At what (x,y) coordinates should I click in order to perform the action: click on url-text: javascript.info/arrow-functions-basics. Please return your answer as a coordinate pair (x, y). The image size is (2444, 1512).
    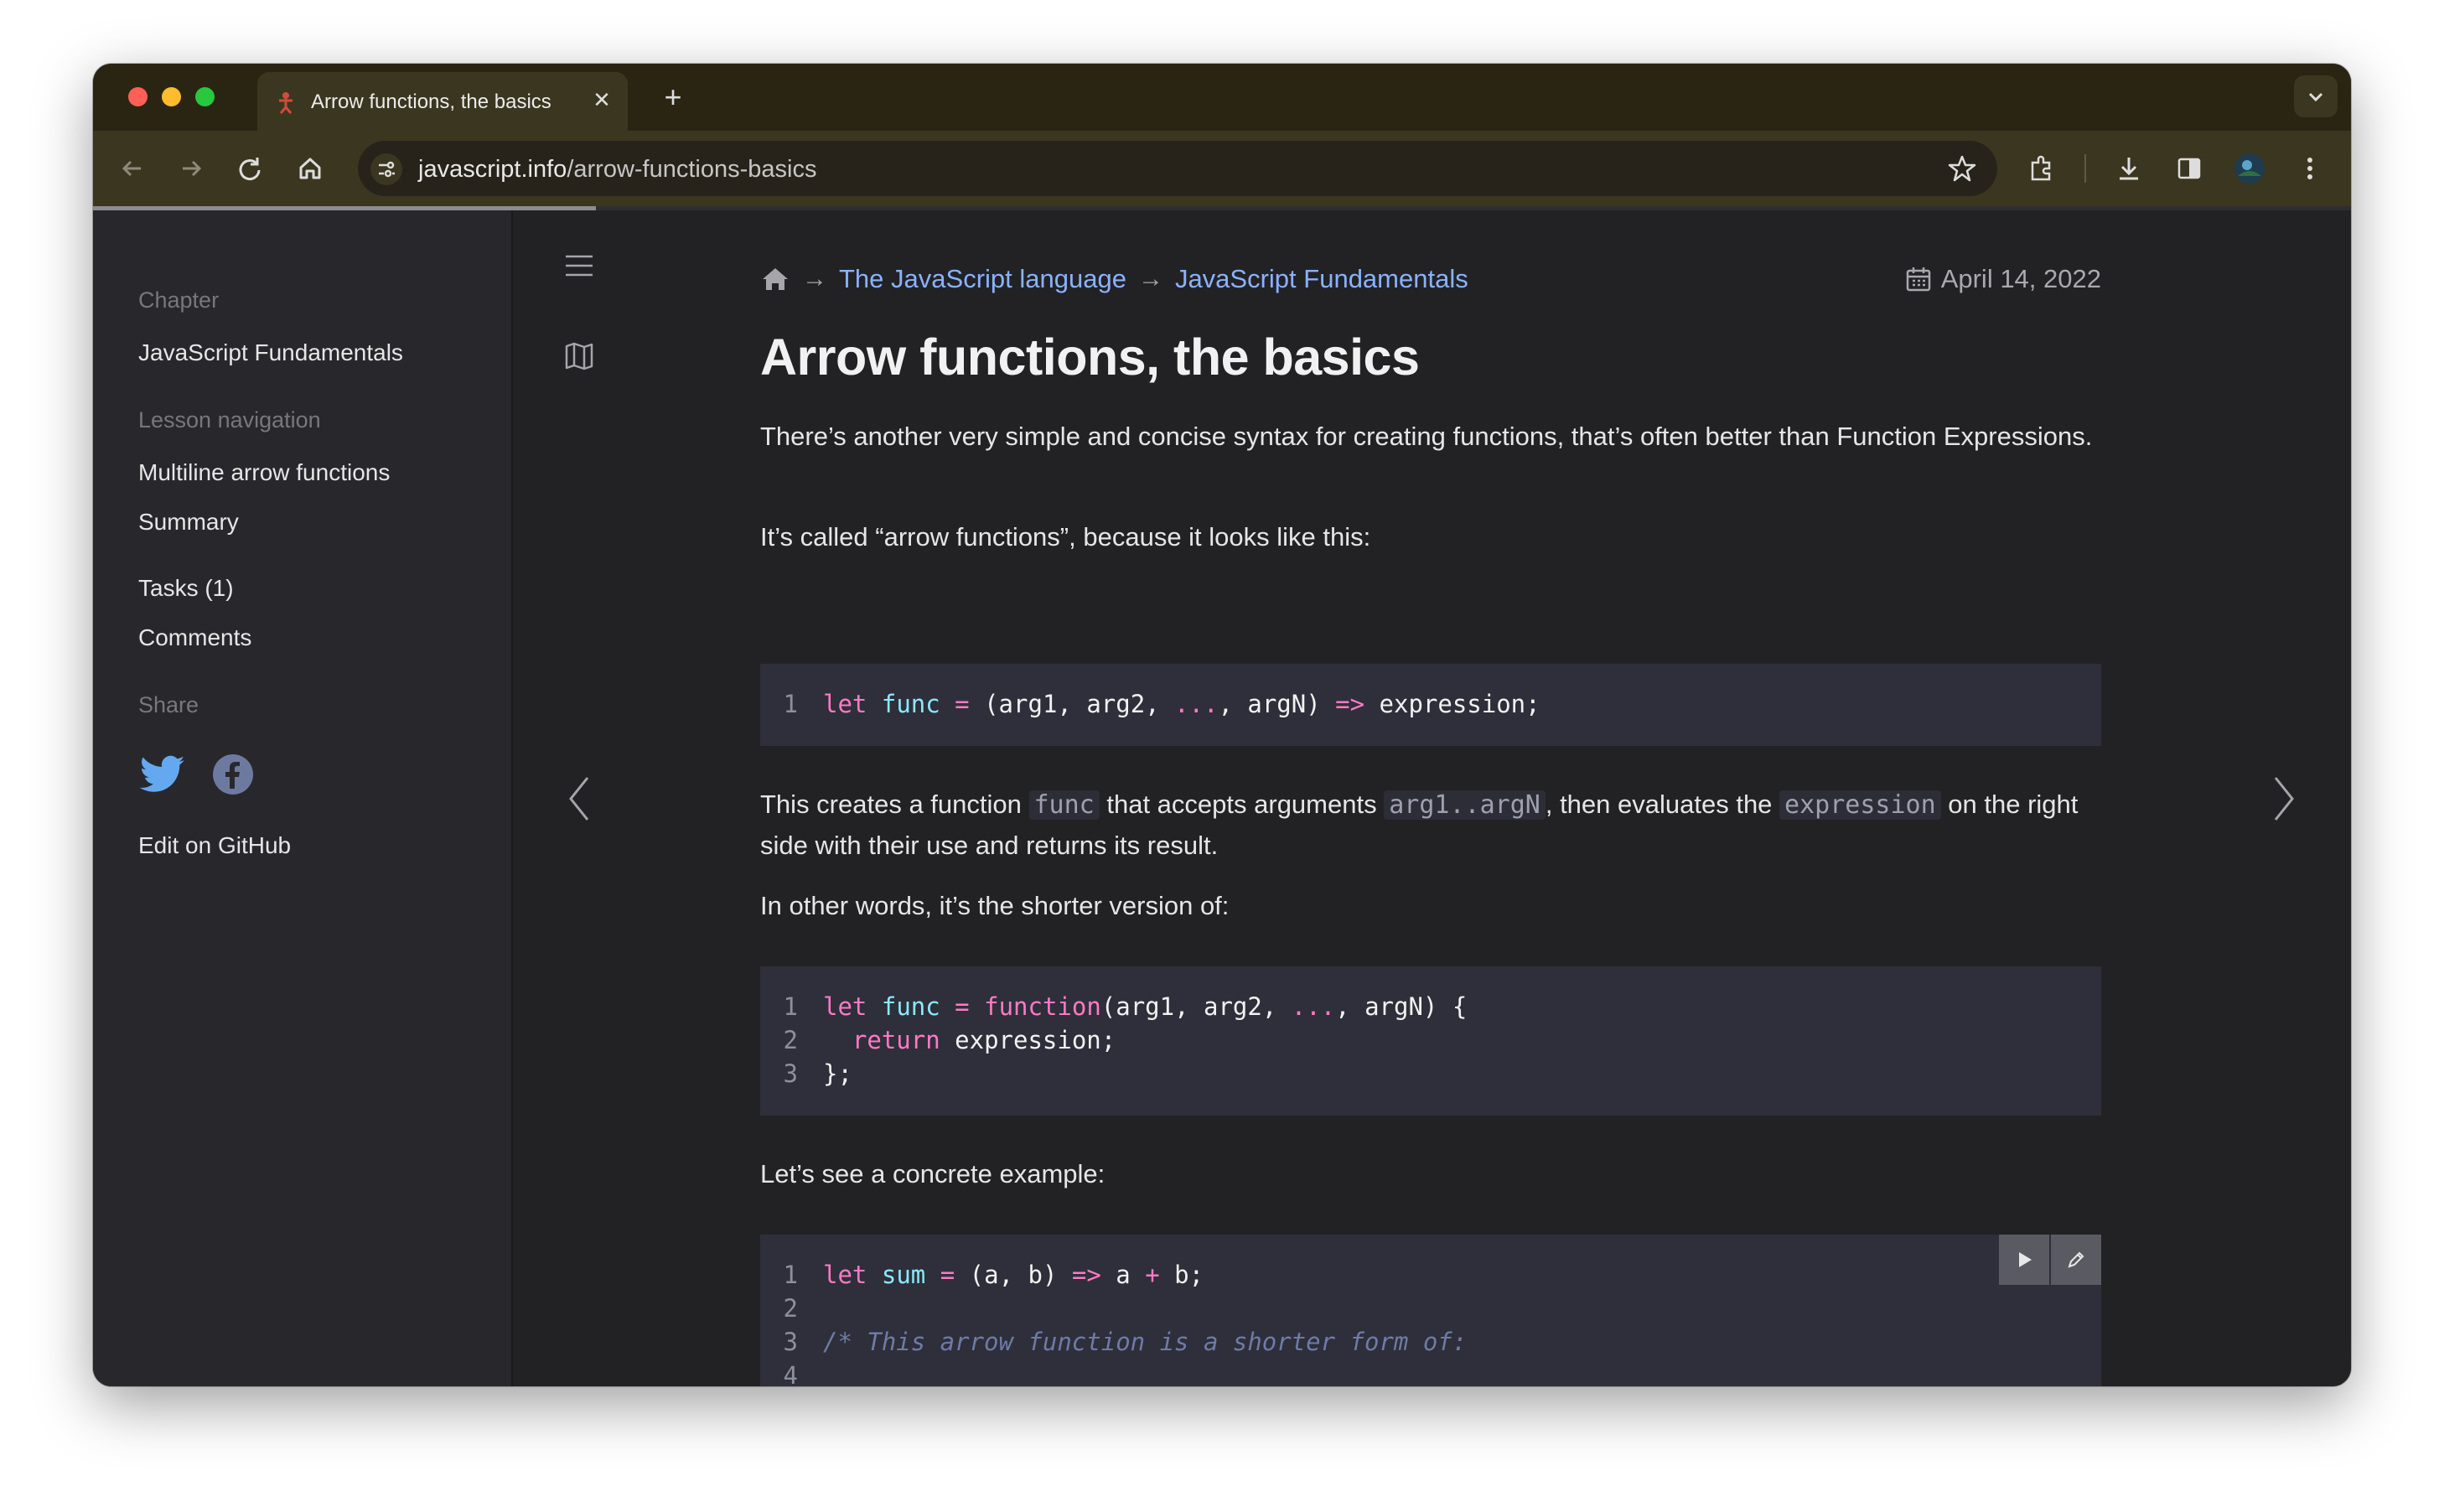
    Looking at the image, I should click on (617, 170).